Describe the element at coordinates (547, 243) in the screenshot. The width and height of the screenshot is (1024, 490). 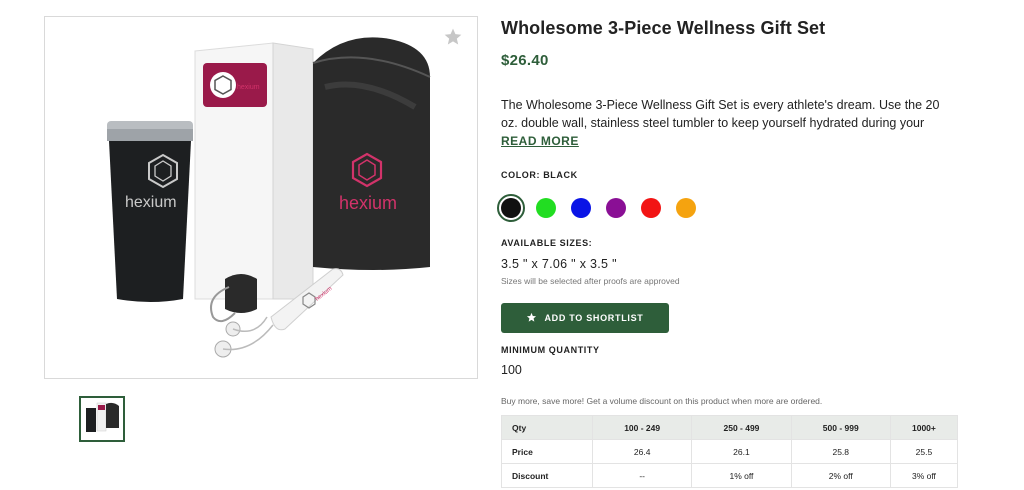
I see `sizes-label: AVAILABLE SIZES:` at that location.